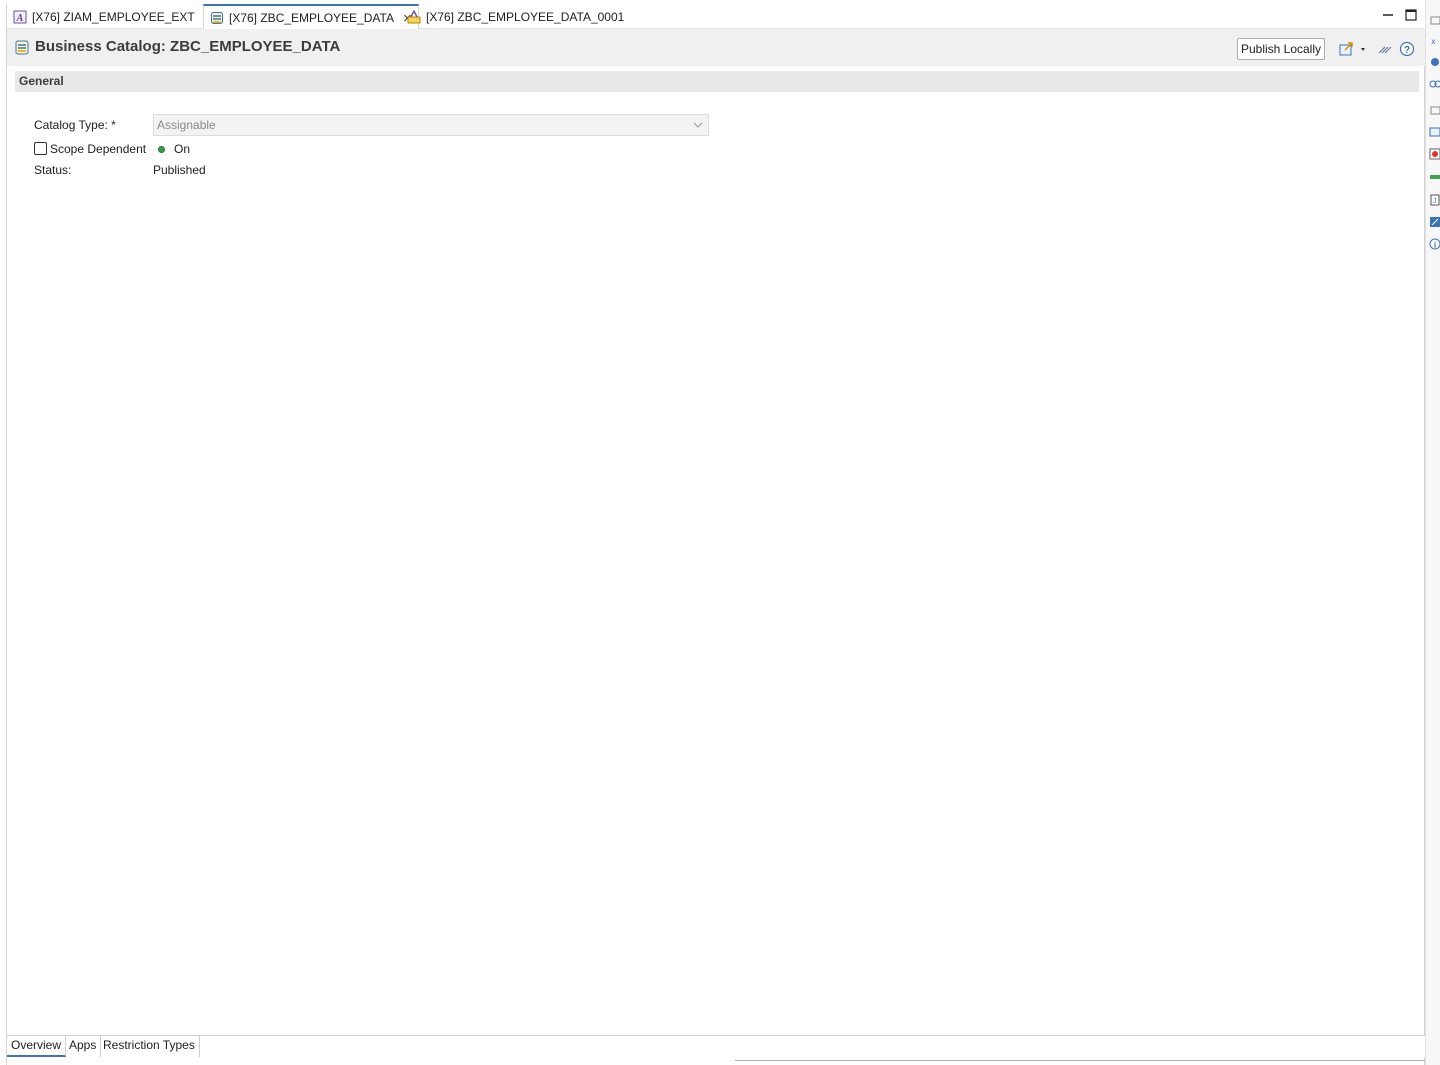 This screenshot has width=1440, height=1065. What do you see at coordinates (717, 81) in the screenshot?
I see `general-section-header: General` at bounding box center [717, 81].